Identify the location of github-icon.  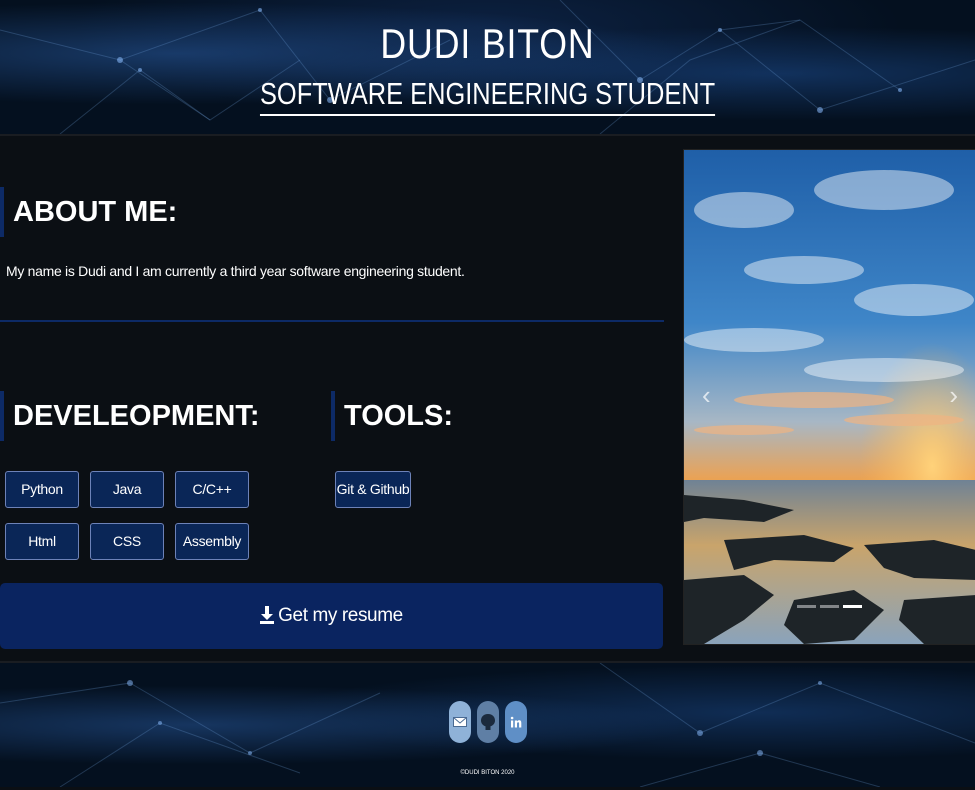
(488, 722).